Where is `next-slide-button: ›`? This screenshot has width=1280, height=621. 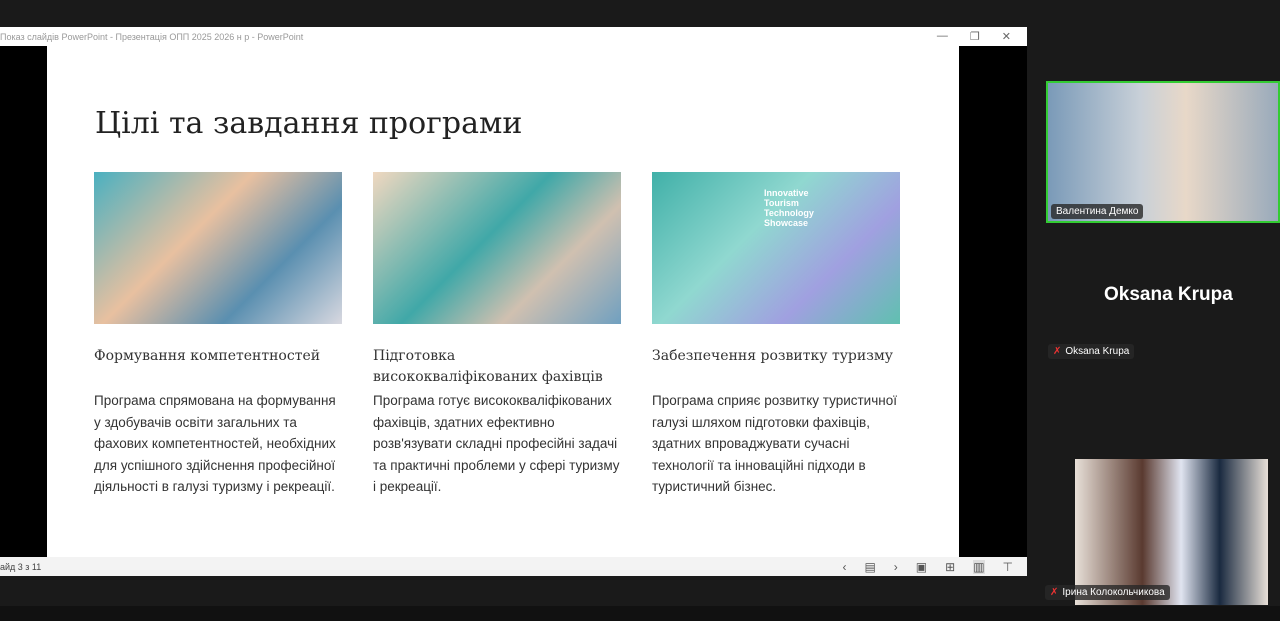 next-slide-button: › is located at coordinates (896, 567).